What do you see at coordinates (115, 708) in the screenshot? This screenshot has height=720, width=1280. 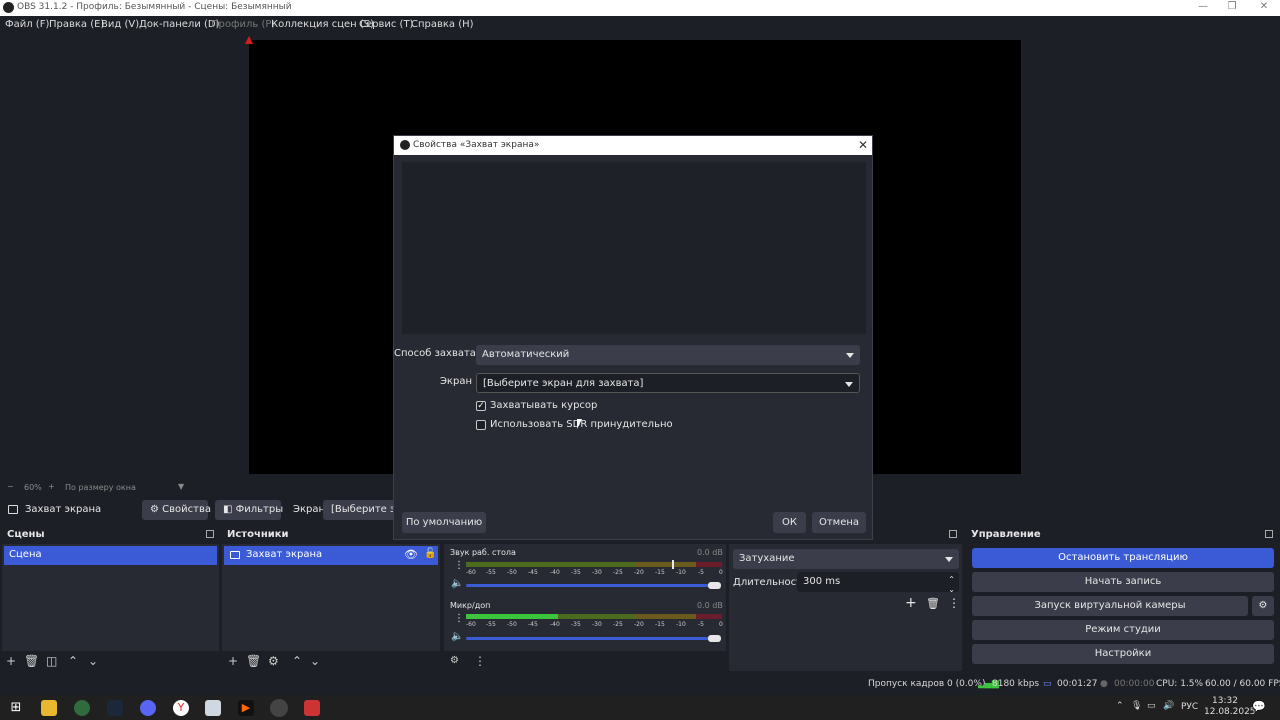 I see `steam-icon` at bounding box center [115, 708].